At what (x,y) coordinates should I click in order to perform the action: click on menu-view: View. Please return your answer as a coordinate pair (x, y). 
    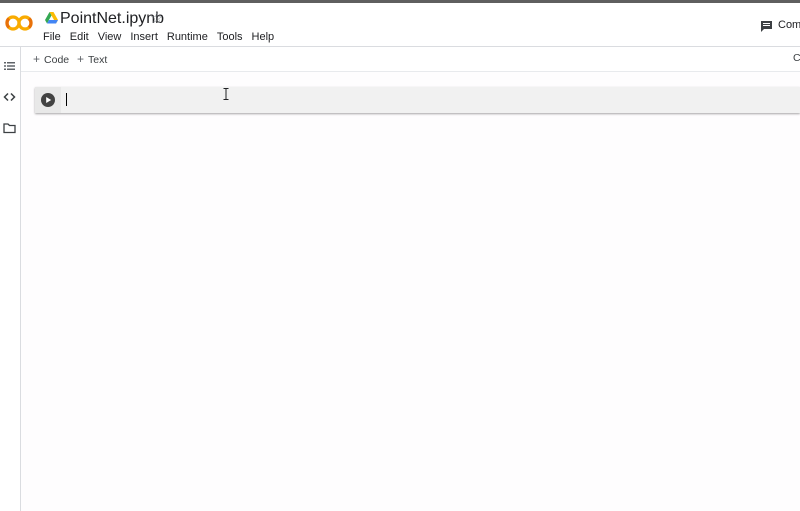
    Looking at the image, I should click on (110, 37).